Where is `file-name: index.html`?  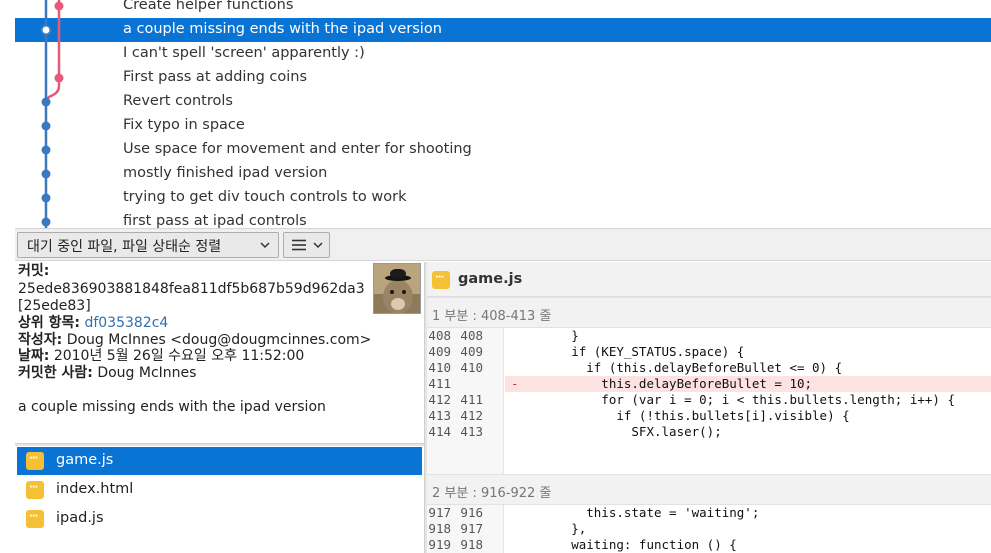
file-name: index.html is located at coordinates (95, 489).